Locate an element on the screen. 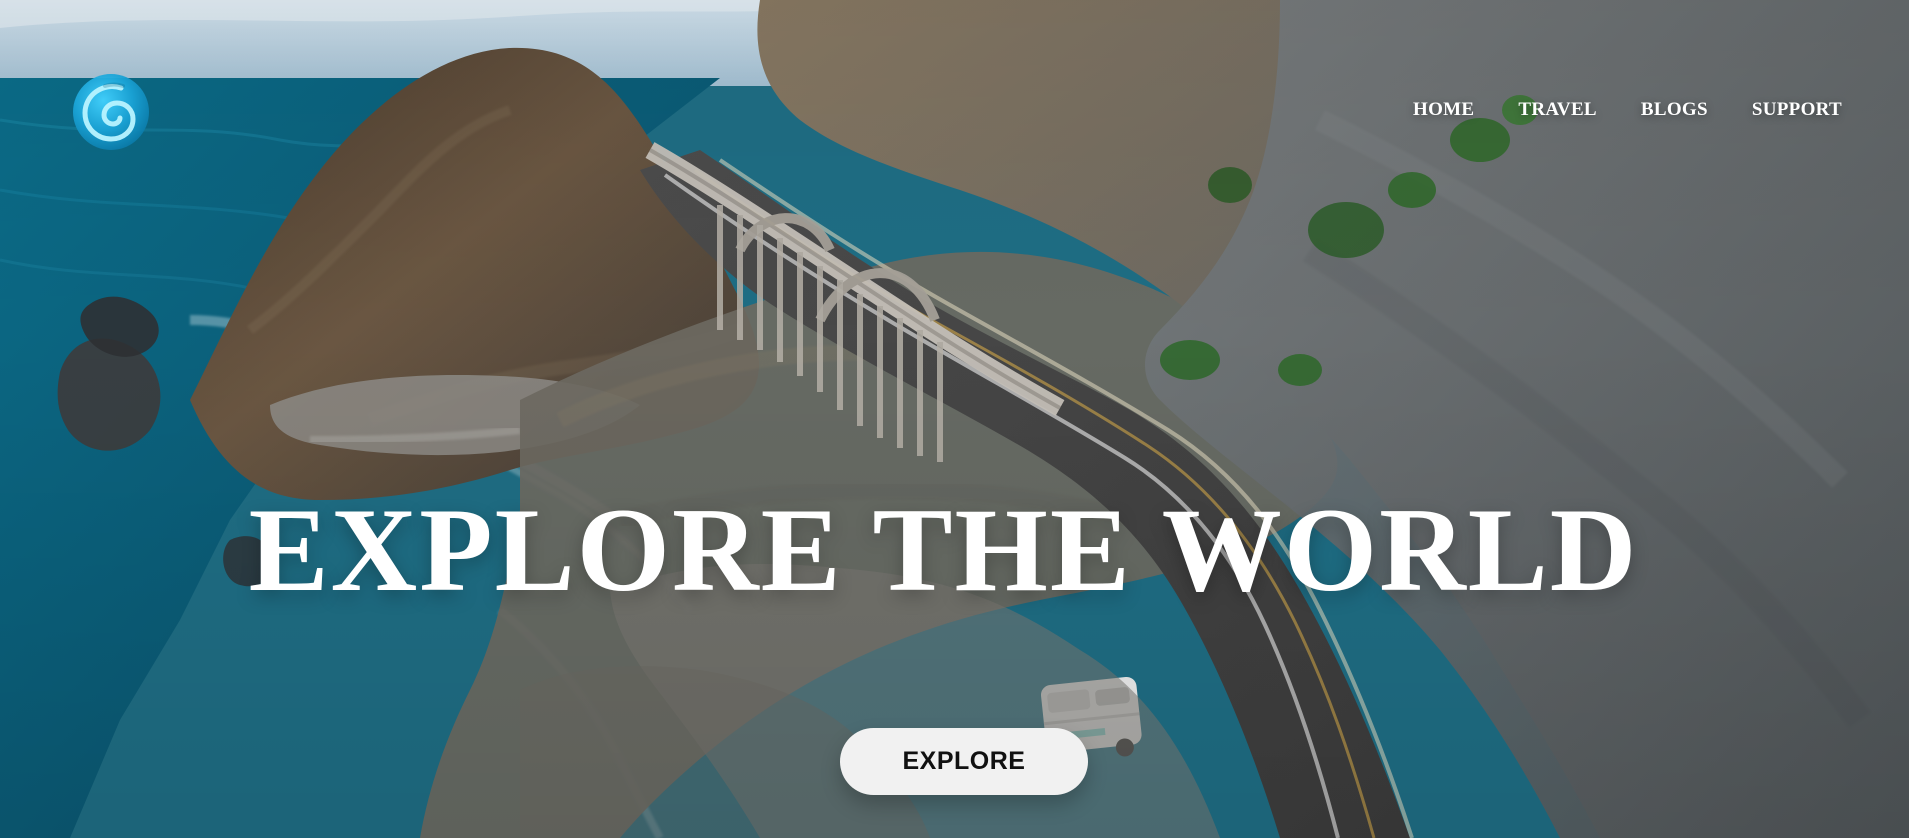  nav-home: HOME is located at coordinates (1443, 110).